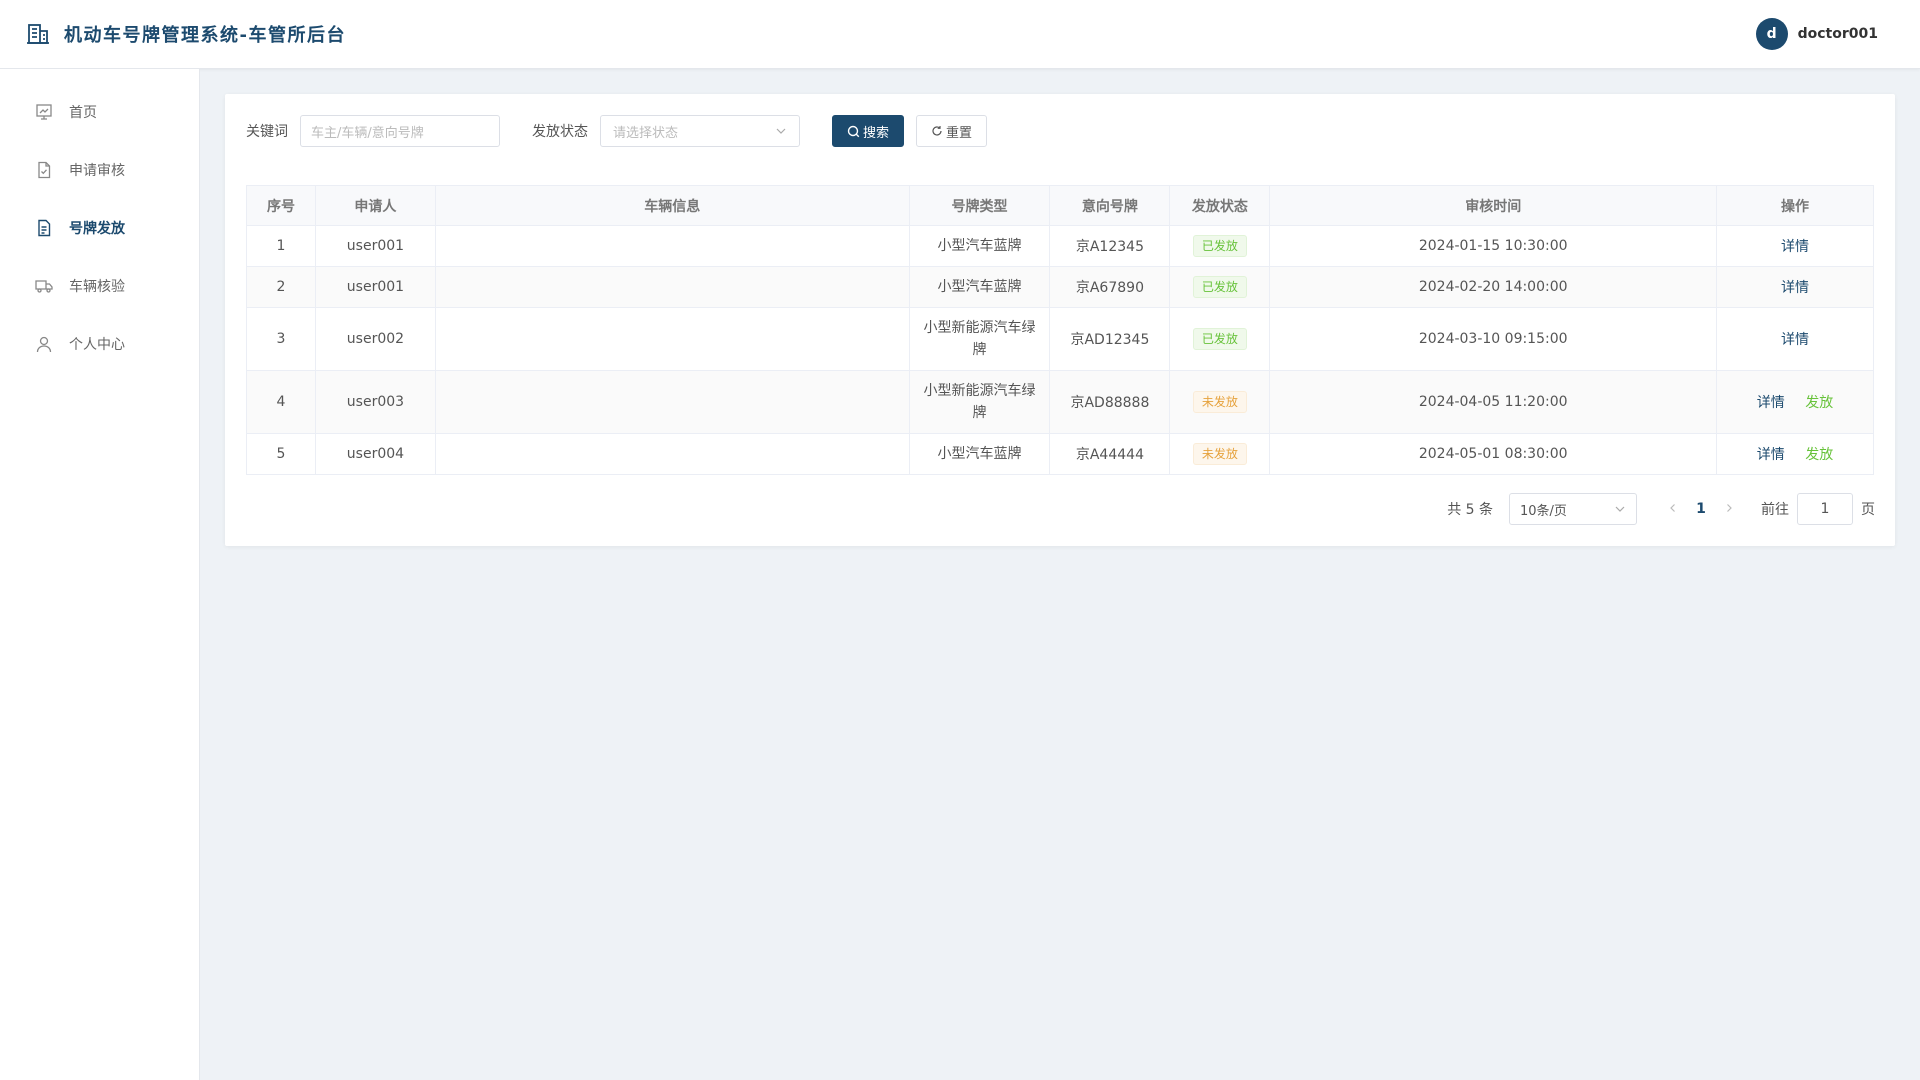  I want to click on cell-time: 2024-03-10 09:15:00, so click(1493, 339).